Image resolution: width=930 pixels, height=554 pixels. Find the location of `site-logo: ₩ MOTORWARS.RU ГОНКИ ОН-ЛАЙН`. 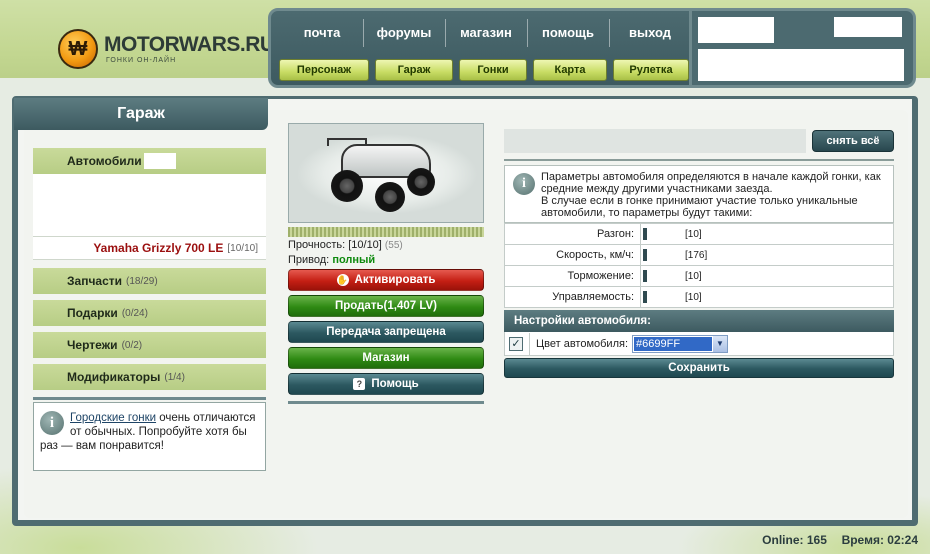

site-logo: ₩ MOTORWARS.RU ГОНКИ ОН-ЛАЙН is located at coordinates (166, 49).